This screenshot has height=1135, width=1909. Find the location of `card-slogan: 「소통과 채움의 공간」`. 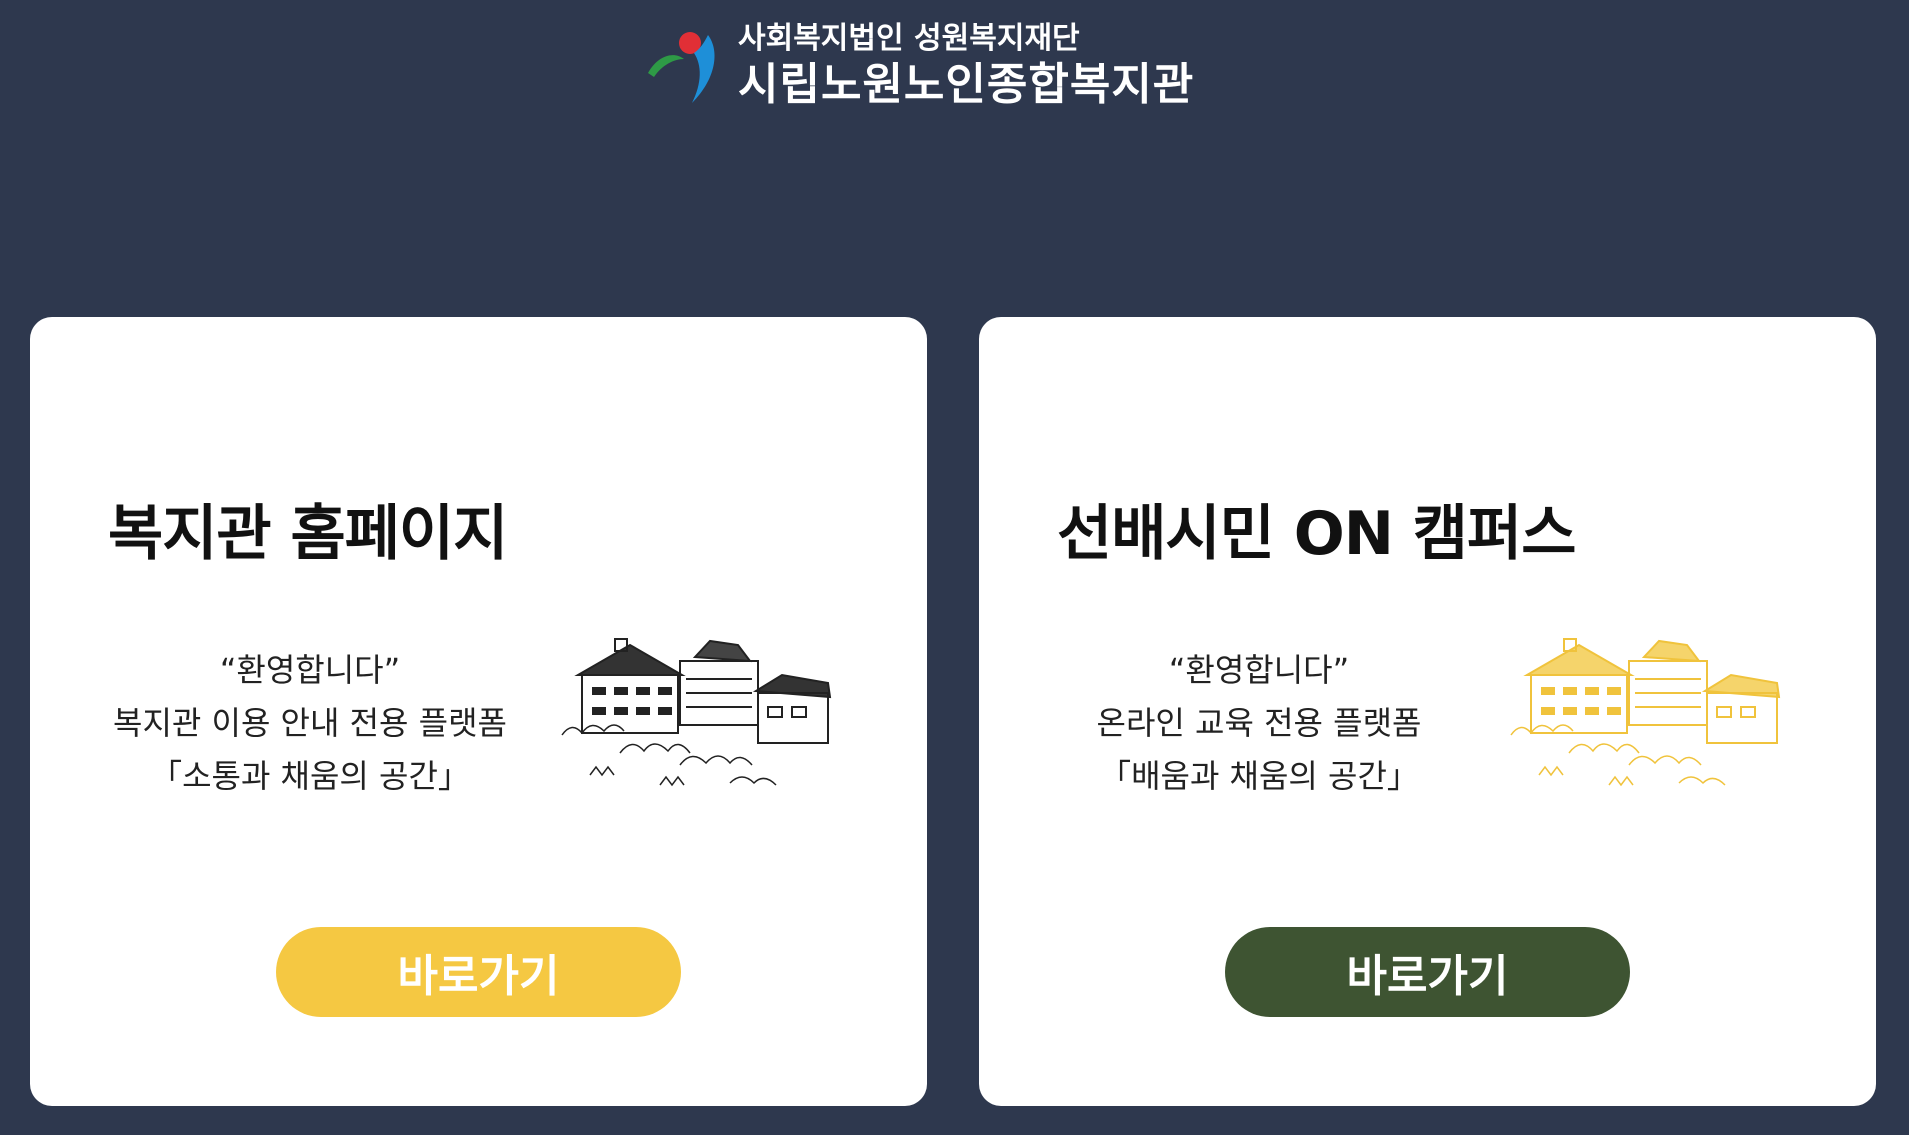

card-slogan: 「소통과 채움의 공간」 is located at coordinates (310, 776).